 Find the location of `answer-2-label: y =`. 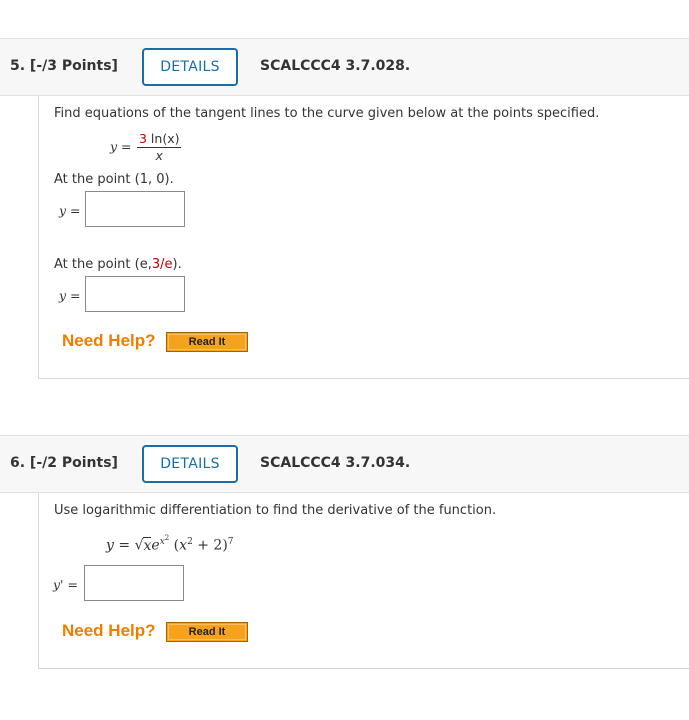

answer-2-label: y = is located at coordinates (70, 295).